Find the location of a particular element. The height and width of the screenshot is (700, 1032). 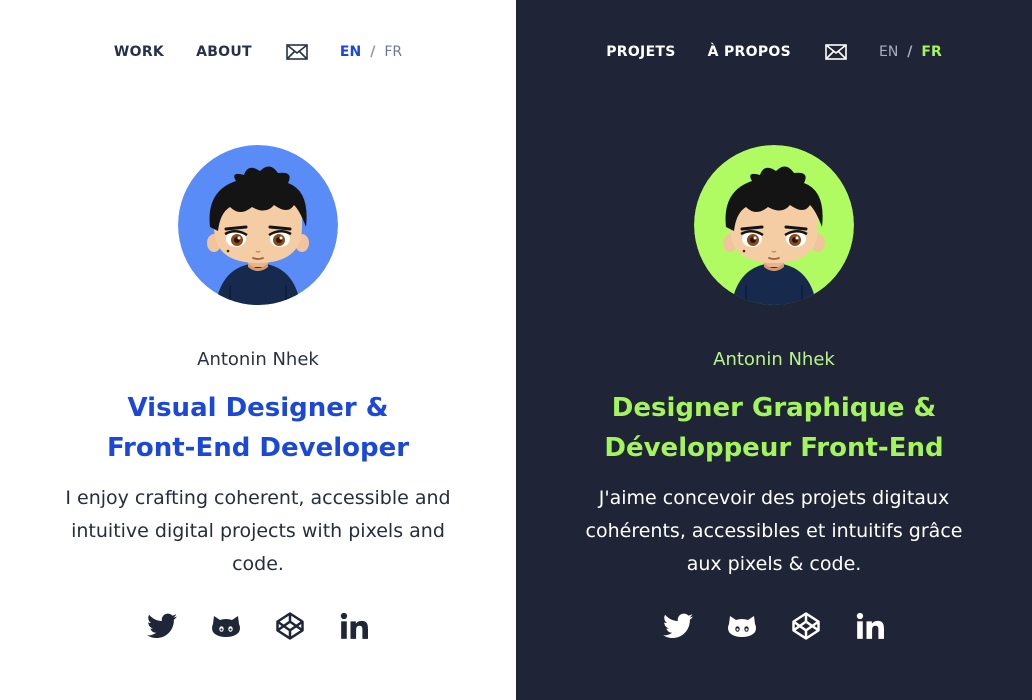

nav-apropos-link: À PROPOS is located at coordinates (749, 52).